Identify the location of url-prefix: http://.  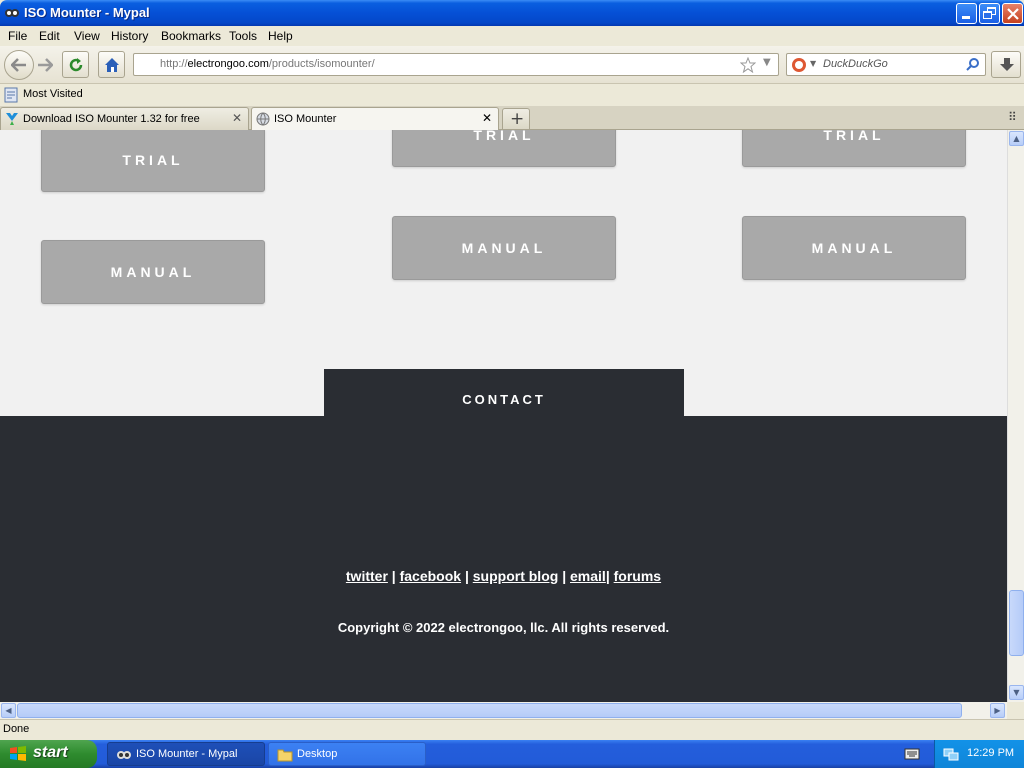
(174, 64).